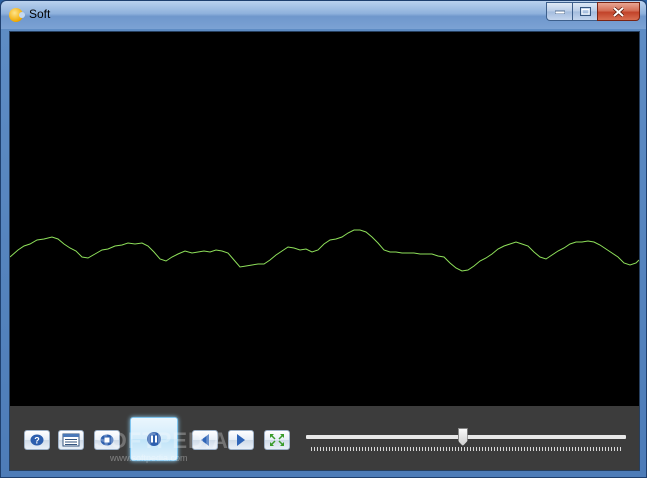  I want to click on audio-waveform-visualizer, so click(324, 250).